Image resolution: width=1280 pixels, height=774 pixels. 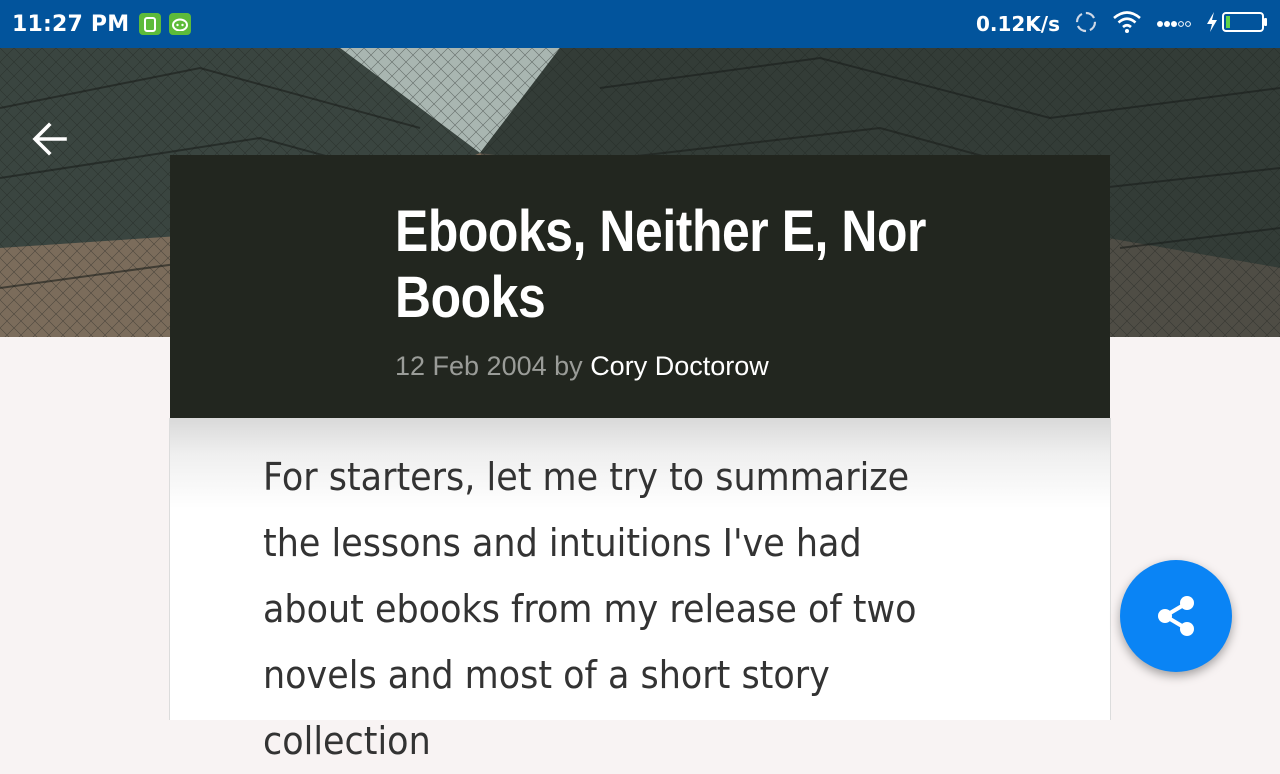 I want to click on status-time: 11:27 PM, so click(x=71, y=24).